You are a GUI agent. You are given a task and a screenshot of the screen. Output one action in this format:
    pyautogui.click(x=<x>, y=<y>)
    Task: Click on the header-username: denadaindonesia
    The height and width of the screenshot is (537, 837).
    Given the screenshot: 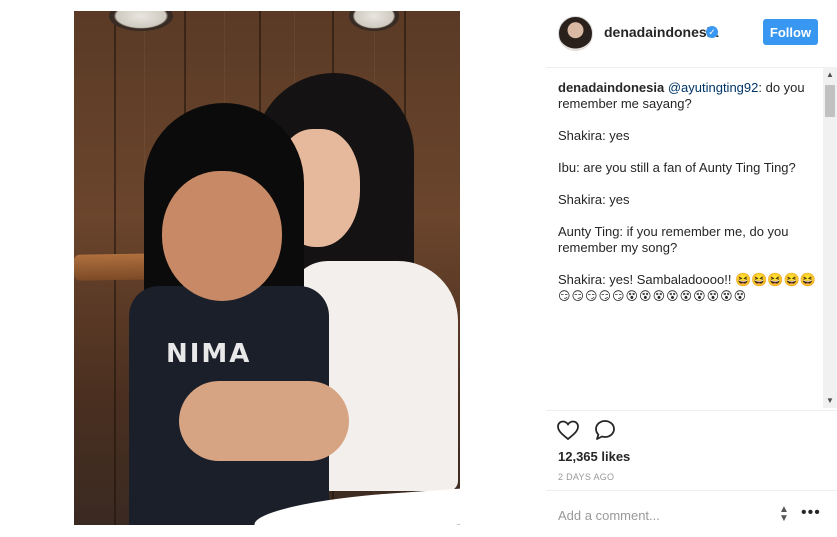 What is the action you would take?
    pyautogui.click(x=661, y=32)
    